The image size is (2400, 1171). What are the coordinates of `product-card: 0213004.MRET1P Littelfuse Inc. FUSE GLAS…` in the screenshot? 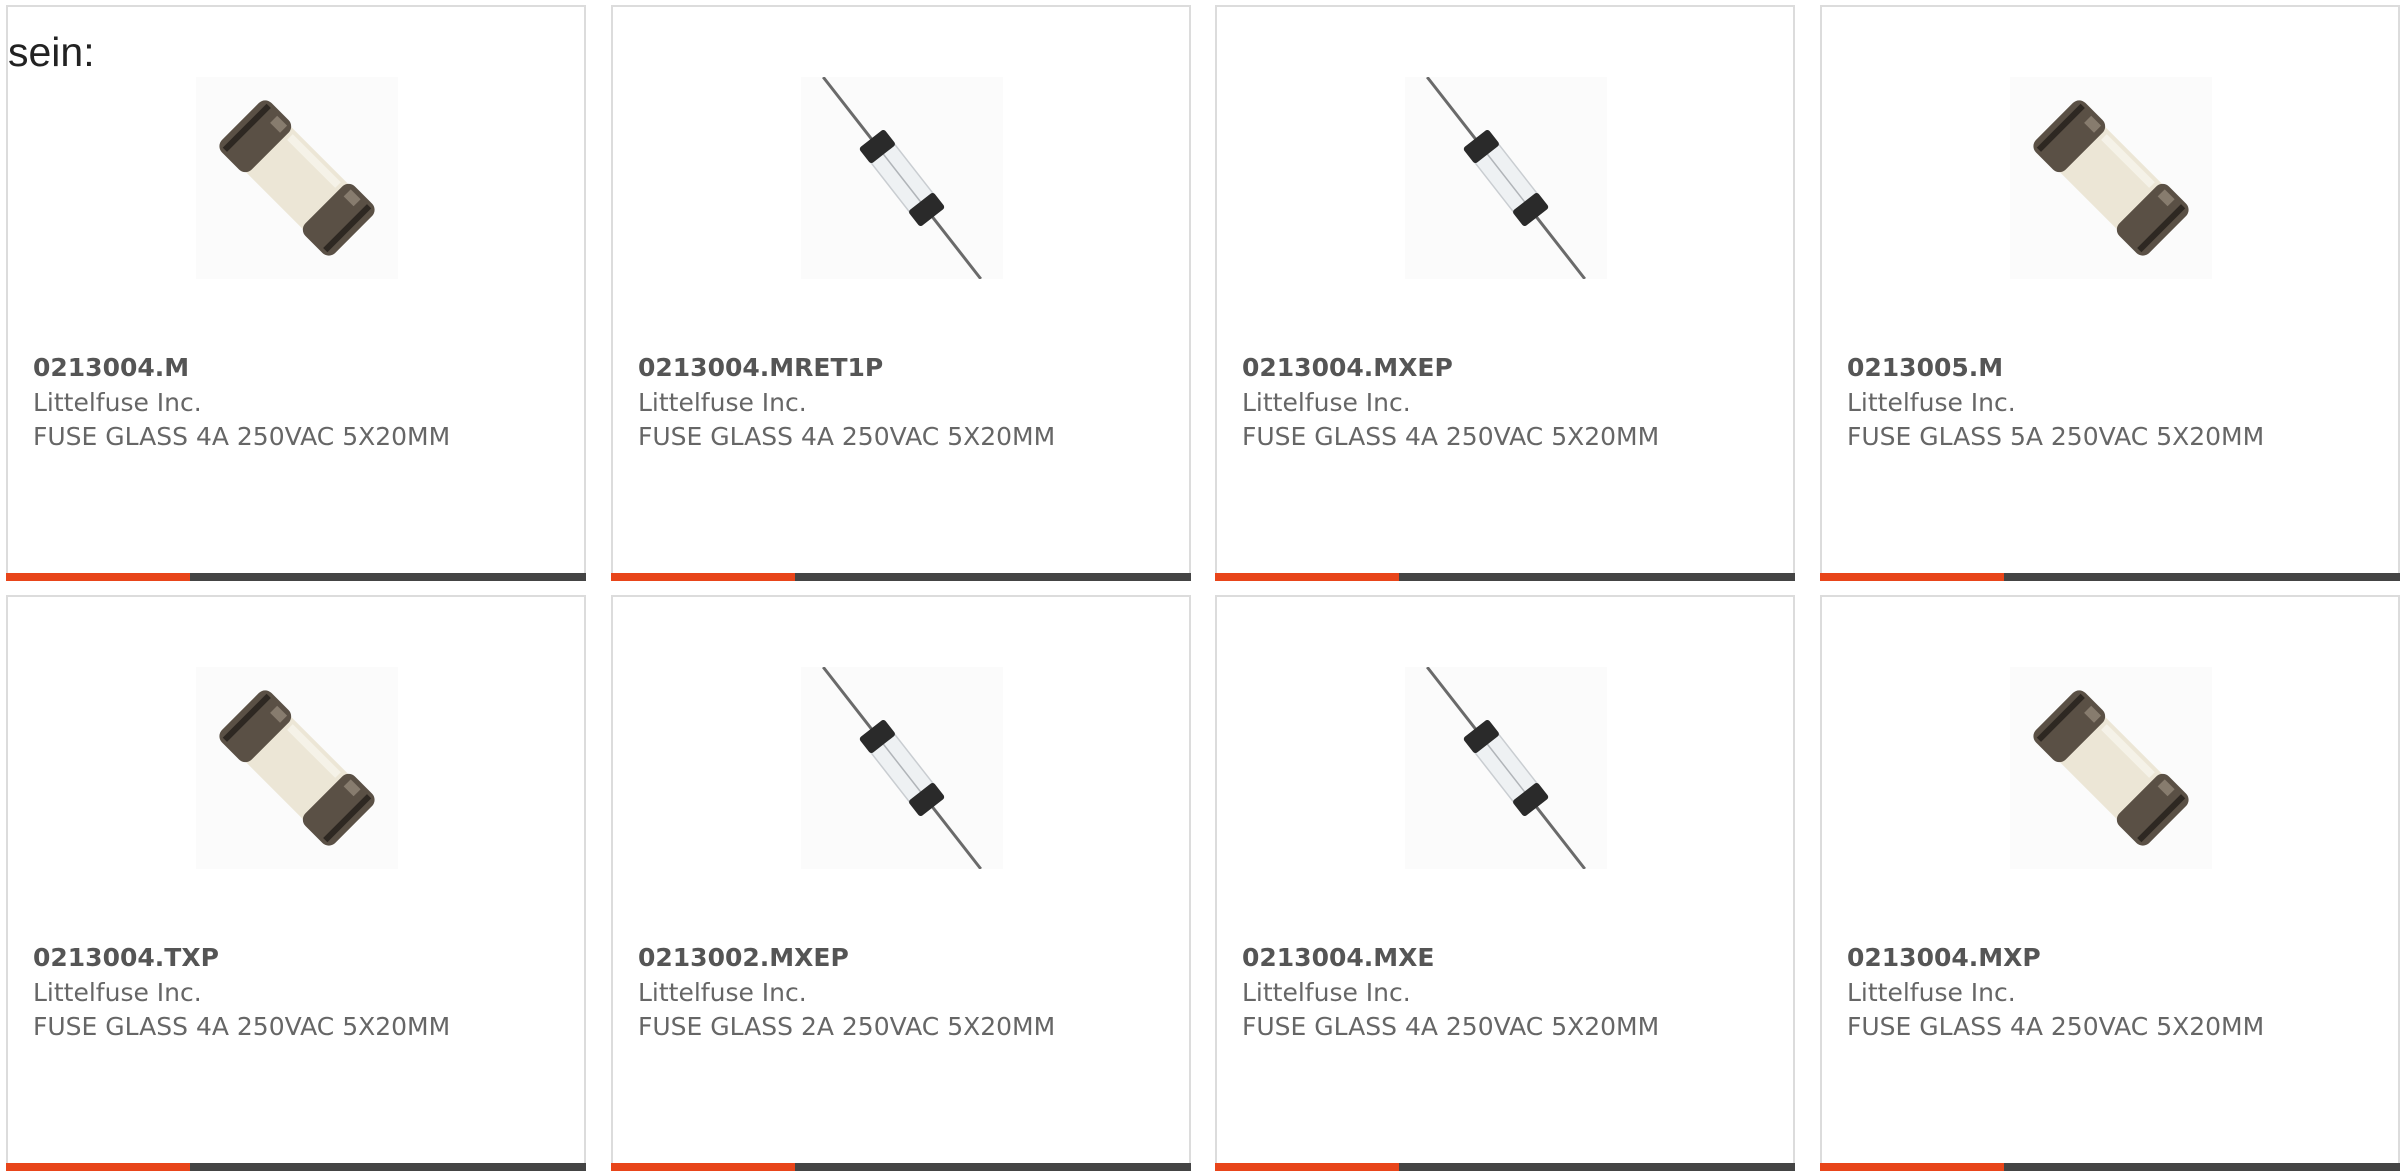 It's located at (901, 293).